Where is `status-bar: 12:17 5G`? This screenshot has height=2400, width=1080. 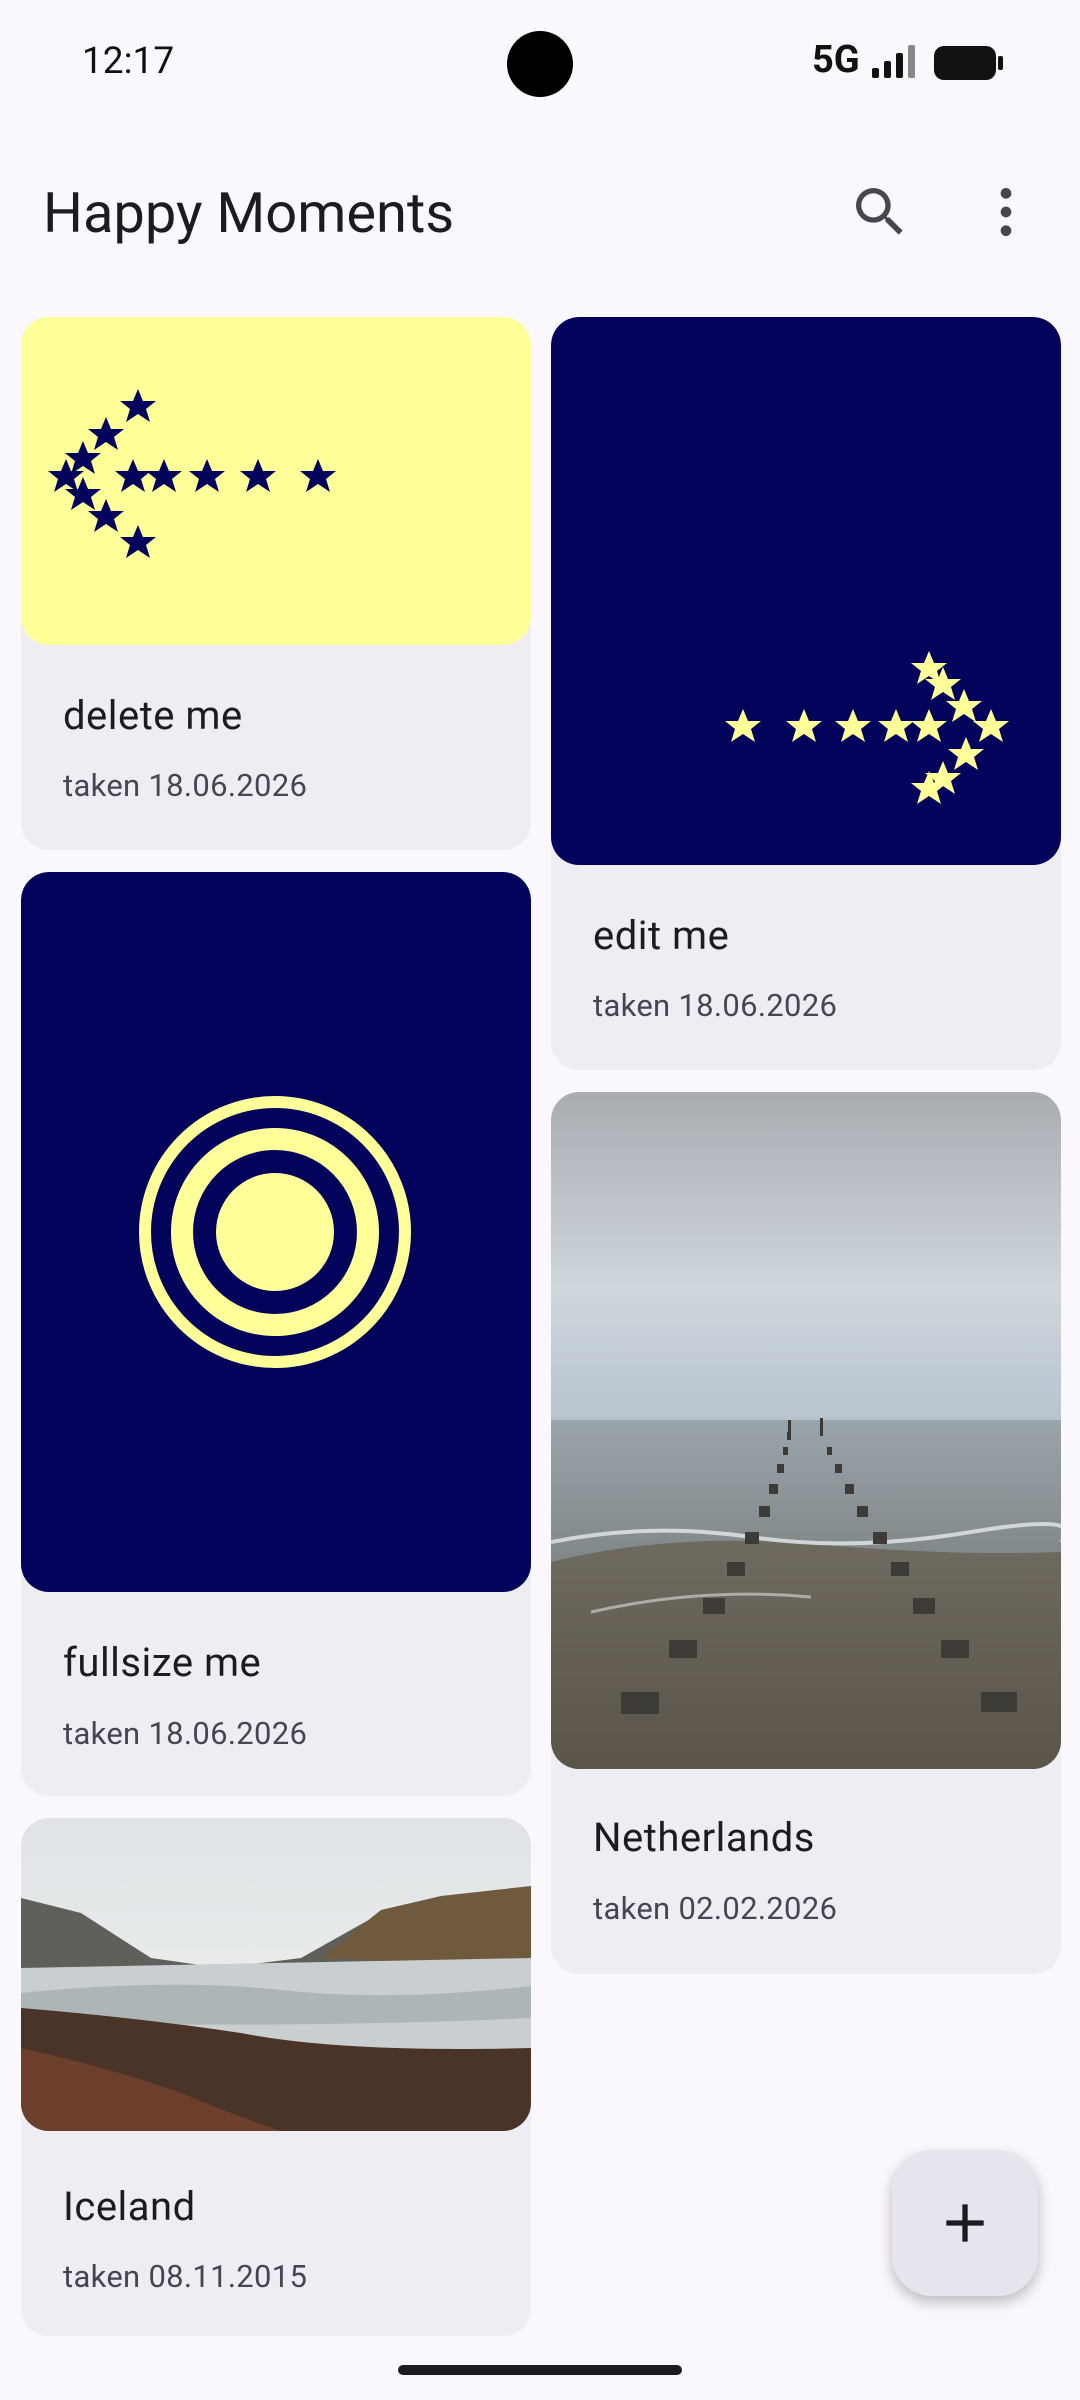
status-bar: 12:17 5G is located at coordinates (540, 65).